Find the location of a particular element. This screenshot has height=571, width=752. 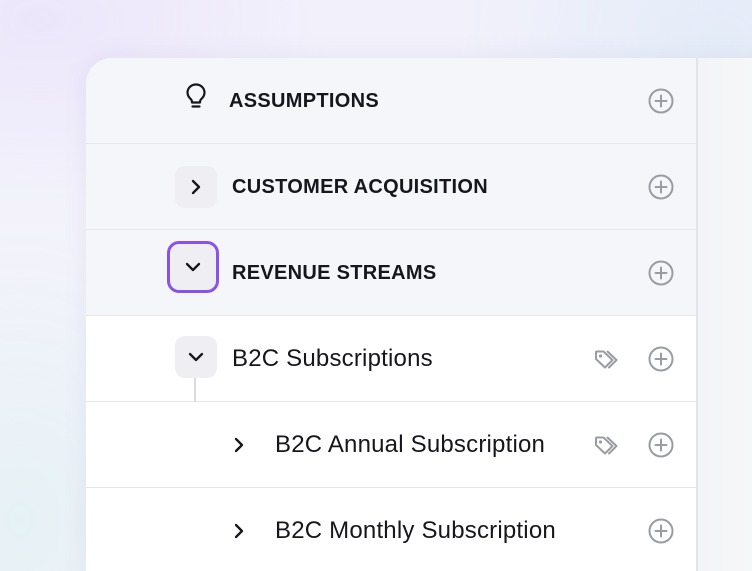

row-b2c-monthly-subscription: B2C Monthly Subscription is located at coordinates (391, 529).